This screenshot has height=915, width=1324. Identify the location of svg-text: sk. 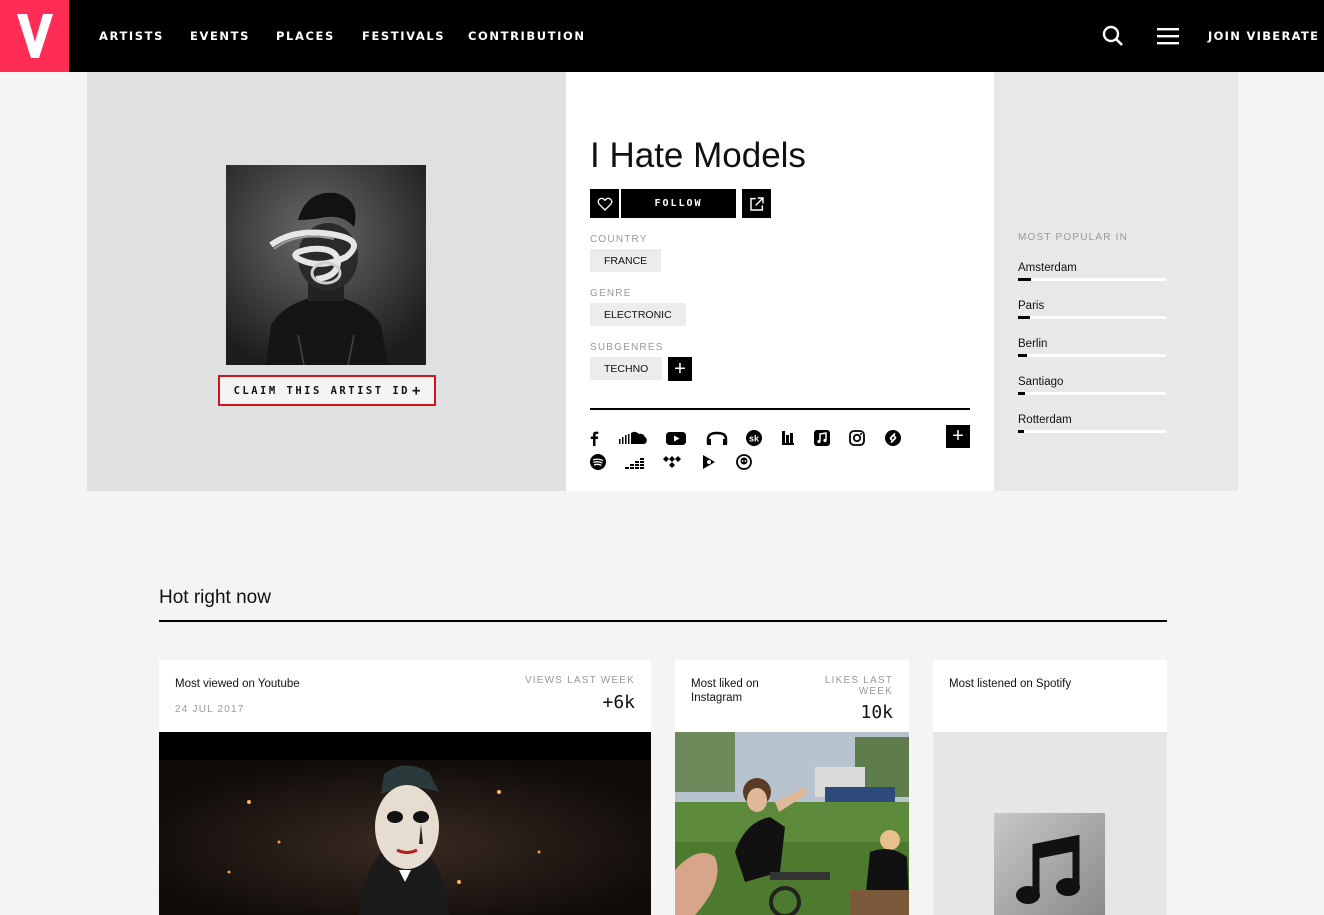
(754, 439).